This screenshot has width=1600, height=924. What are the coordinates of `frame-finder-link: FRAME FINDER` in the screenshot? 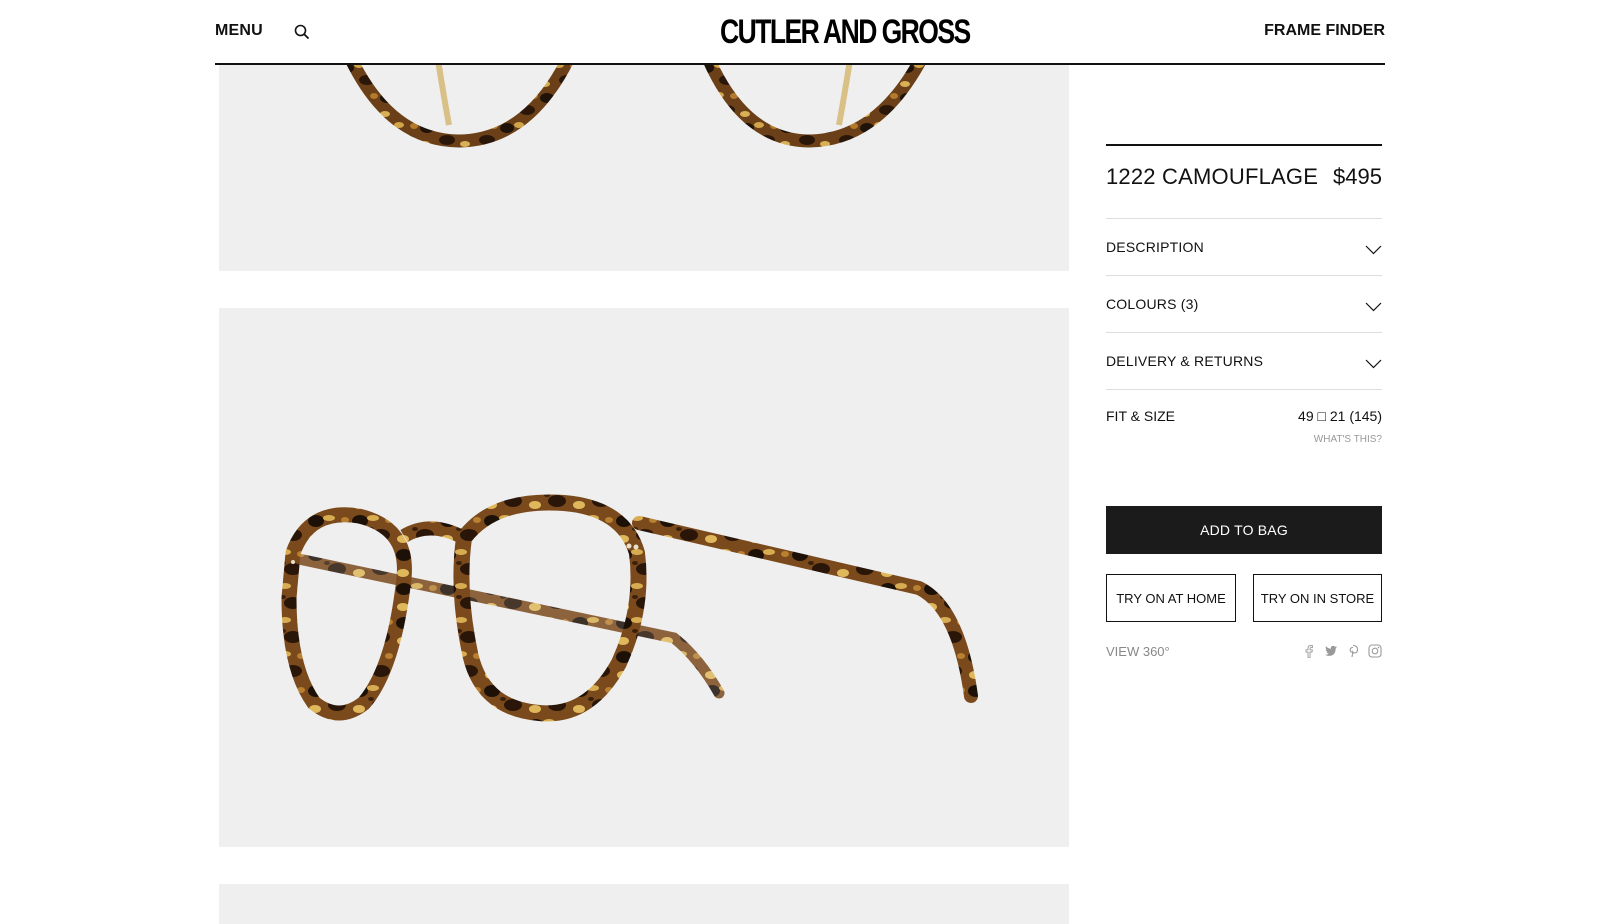 It's located at (1324, 31).